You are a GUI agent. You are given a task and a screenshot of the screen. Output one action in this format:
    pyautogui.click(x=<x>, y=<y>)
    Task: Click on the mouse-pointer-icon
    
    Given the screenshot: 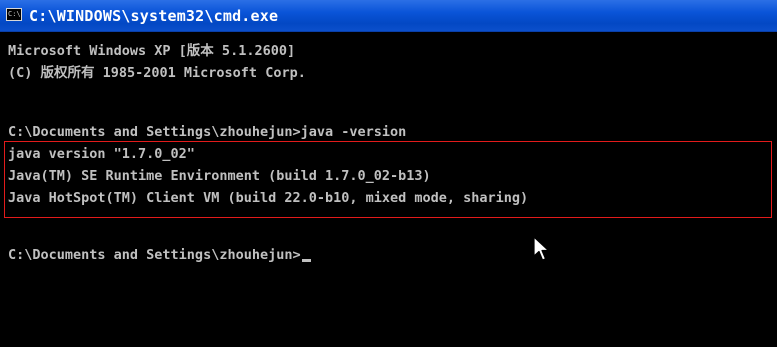 What is the action you would take?
    pyautogui.click(x=541, y=248)
    